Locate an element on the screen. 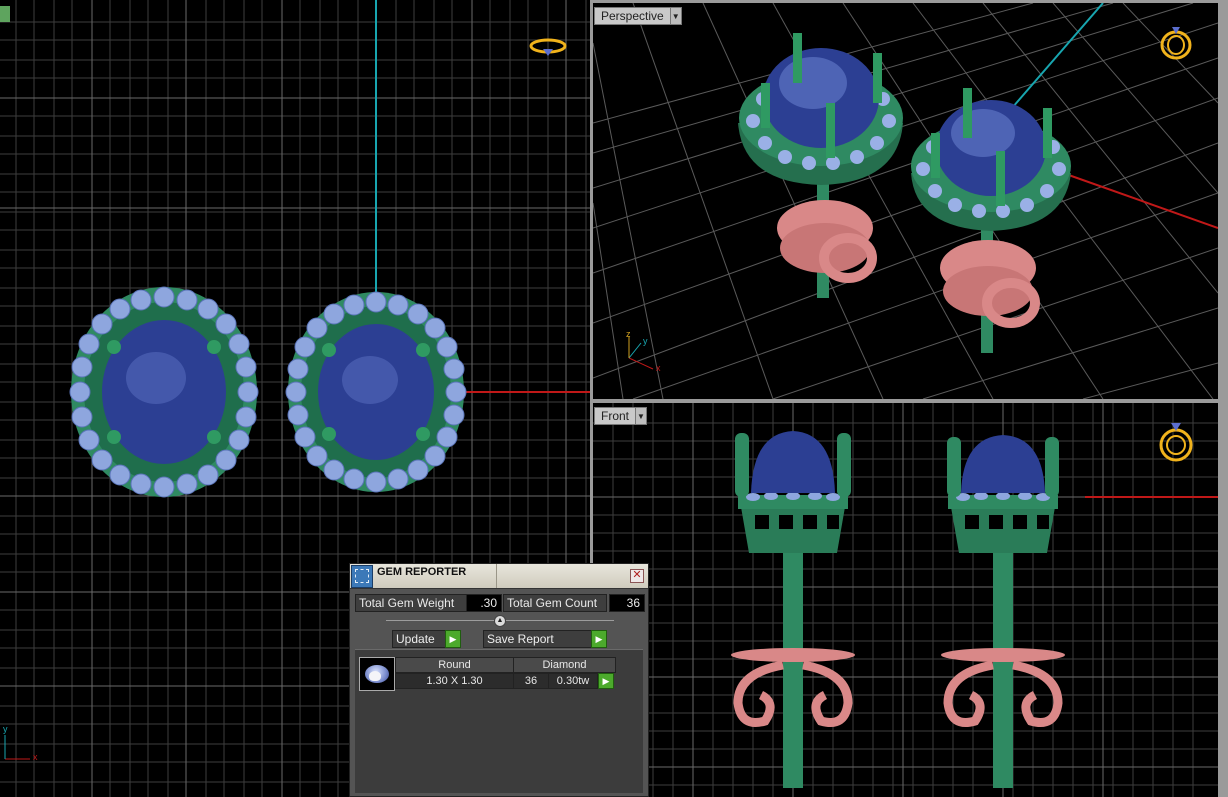 This screenshot has height=797, width=1228. gem-size-cell: 1.30 X 1.30 is located at coordinates (454, 681).